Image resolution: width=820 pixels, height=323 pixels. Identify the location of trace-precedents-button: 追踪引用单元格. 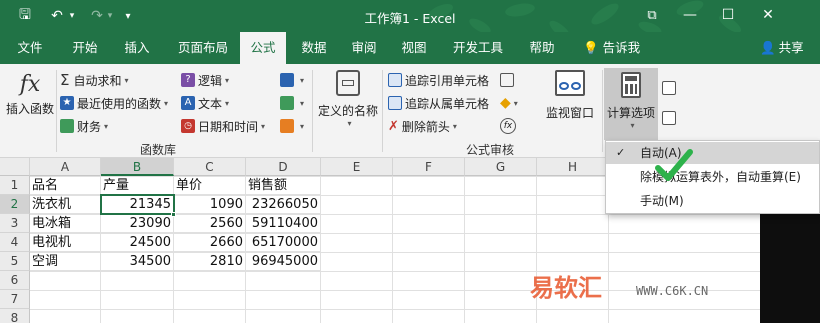
(438, 80).